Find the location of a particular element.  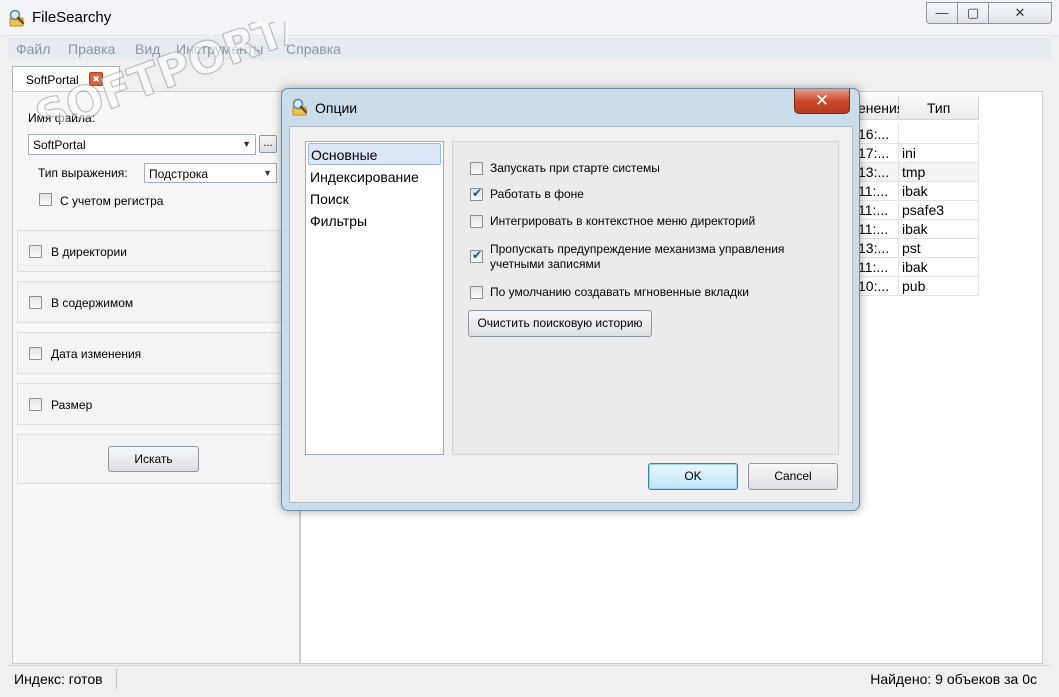

group-directory: В директории is located at coordinates (152, 251).